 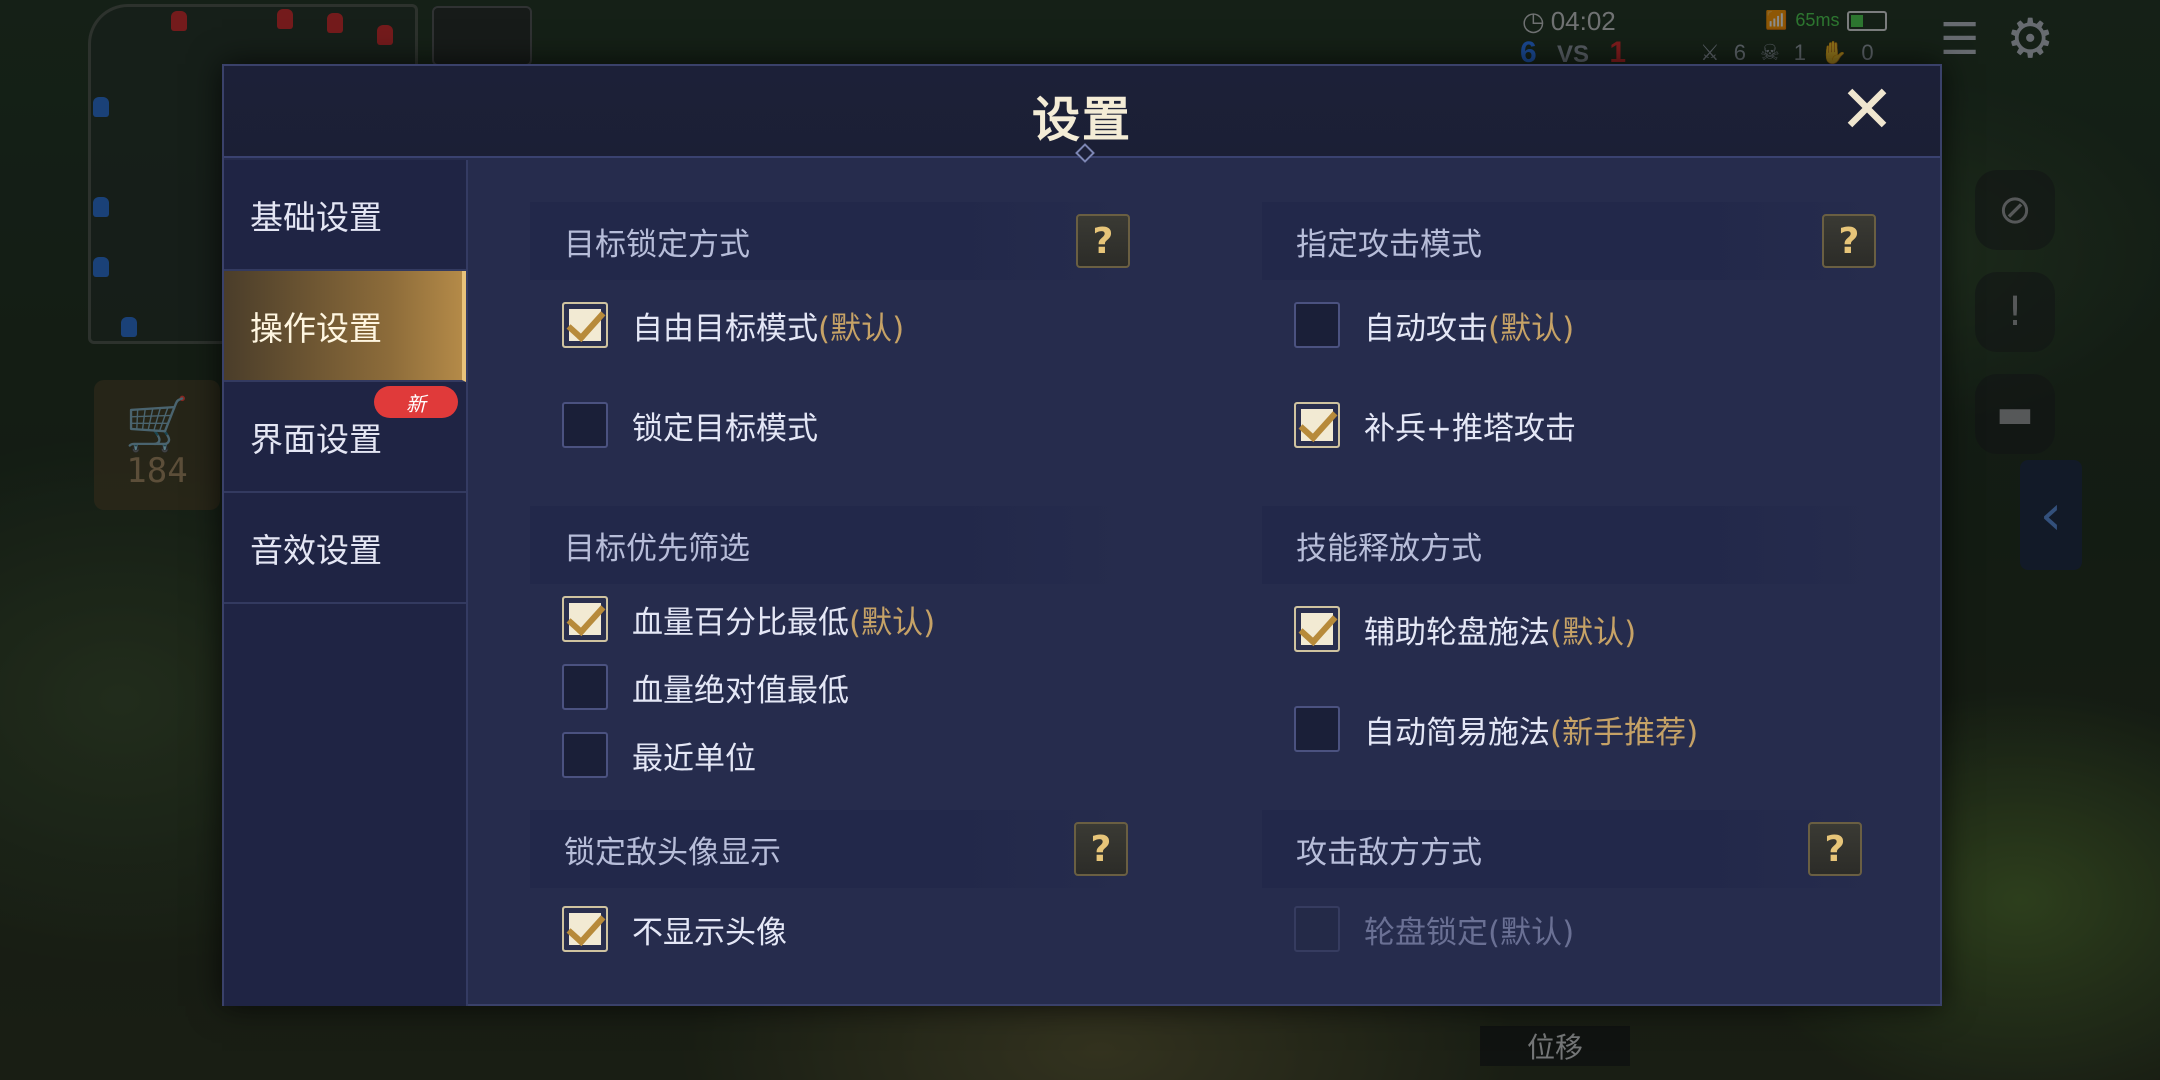 What do you see at coordinates (830, 241) in the screenshot?
I see `section-target-lock: 目标锁定方式 ?` at bounding box center [830, 241].